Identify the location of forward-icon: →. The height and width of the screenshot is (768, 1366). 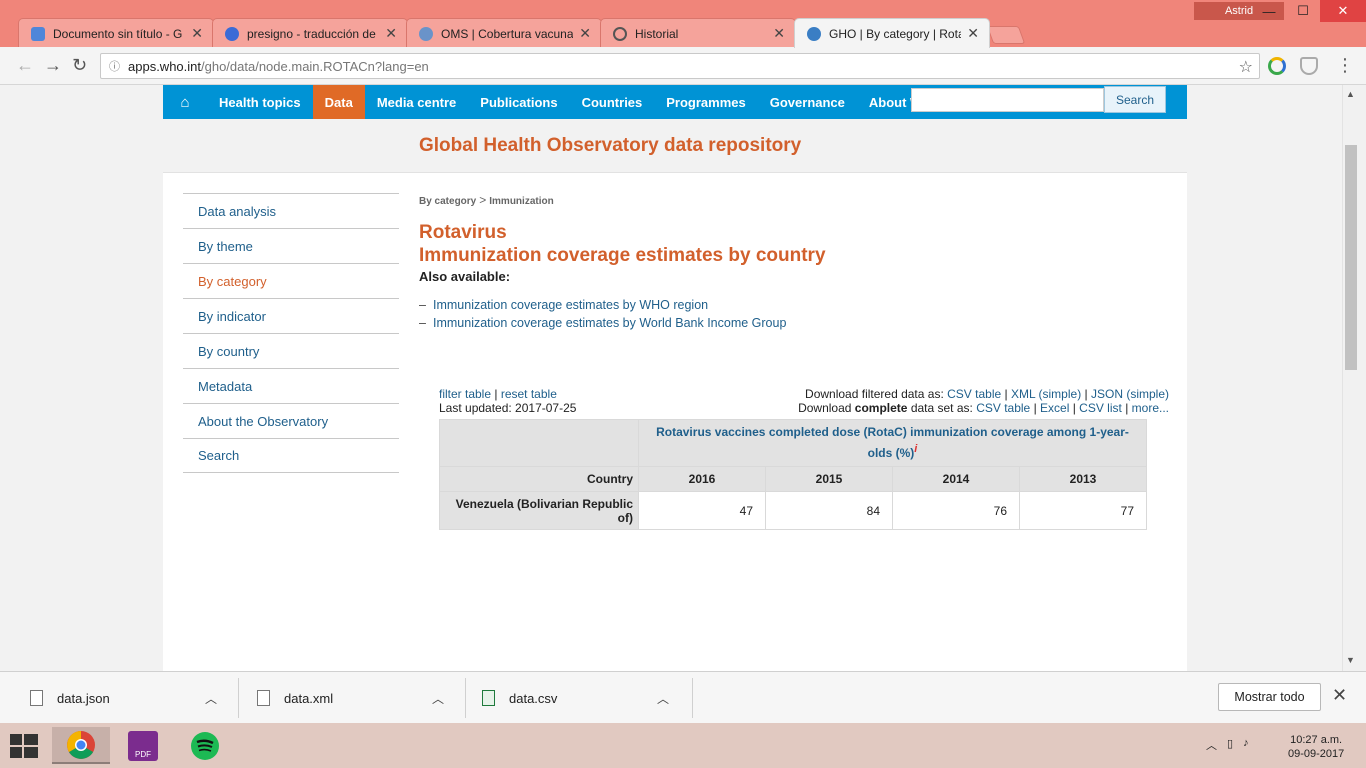
(53, 65).